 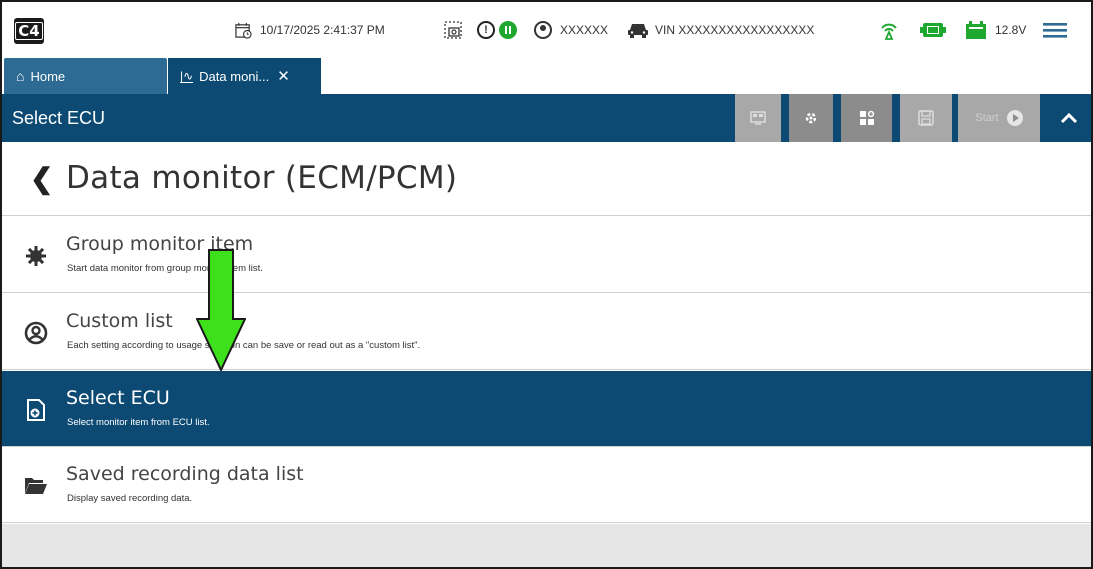 What do you see at coordinates (187, 75) in the screenshot?
I see `chart-icon: |∿` at bounding box center [187, 75].